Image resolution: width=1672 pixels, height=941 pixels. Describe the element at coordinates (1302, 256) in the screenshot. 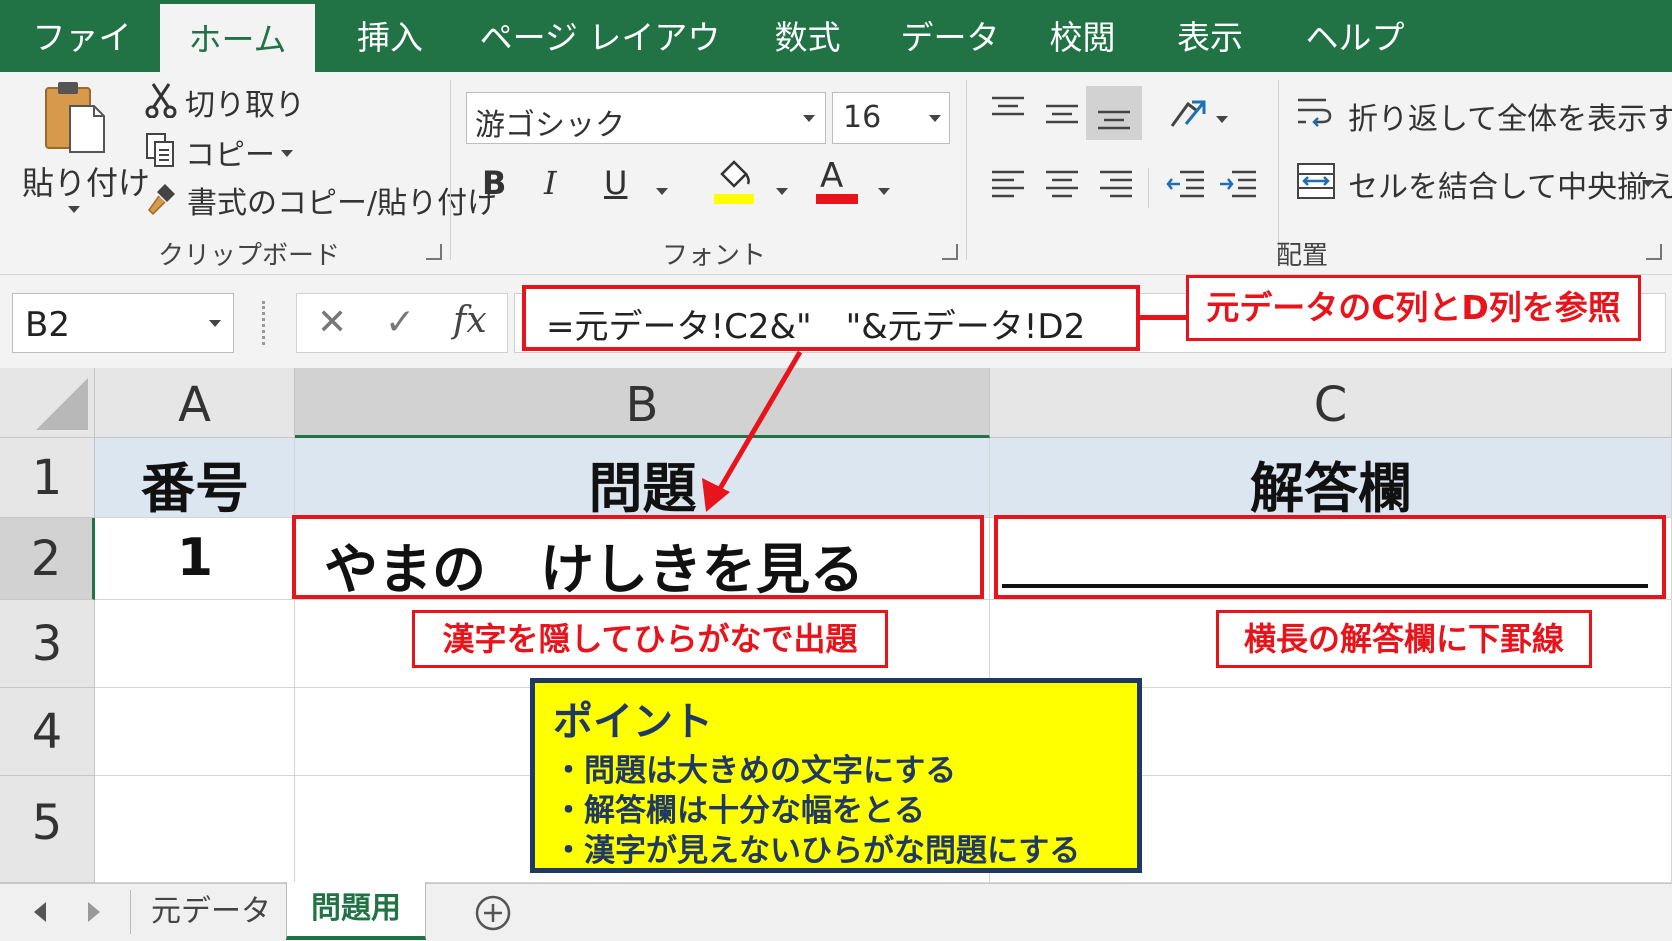

I see `alignment-group-label: 配置` at that location.